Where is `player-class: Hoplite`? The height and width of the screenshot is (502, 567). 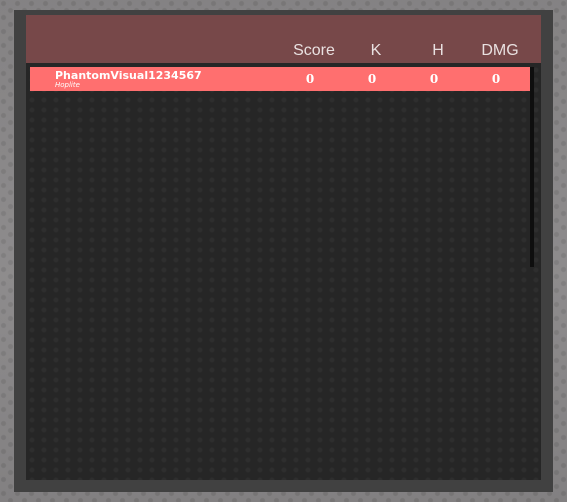 player-class: Hoplite is located at coordinates (67, 85).